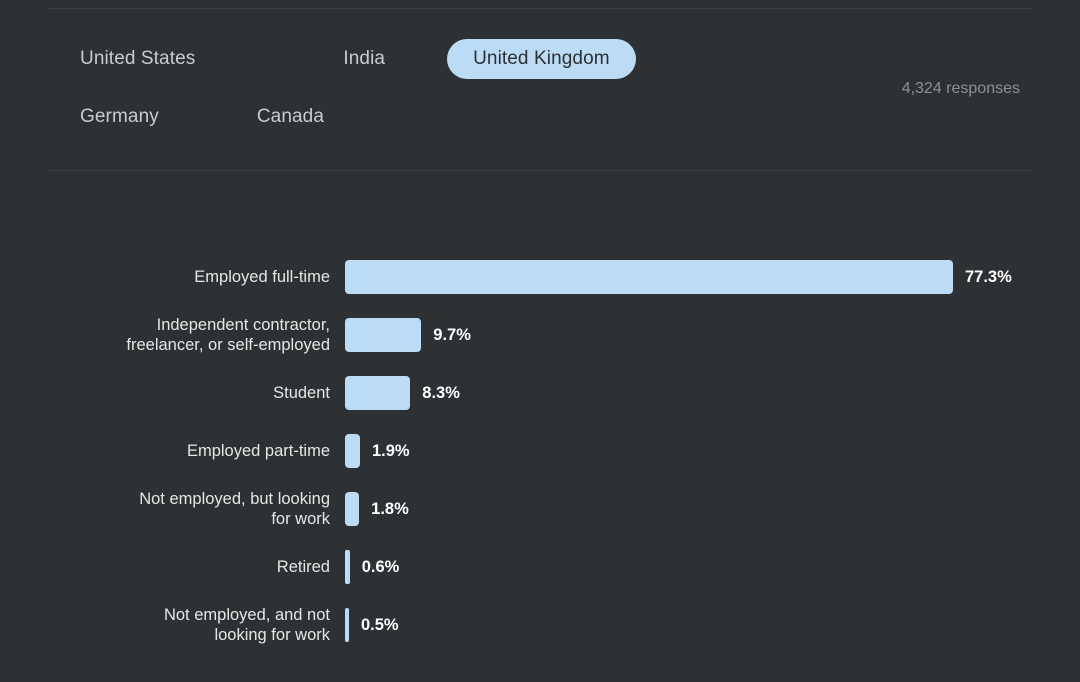 This screenshot has height=682, width=1080. I want to click on bar-value-label: 0.5%, so click(380, 624).